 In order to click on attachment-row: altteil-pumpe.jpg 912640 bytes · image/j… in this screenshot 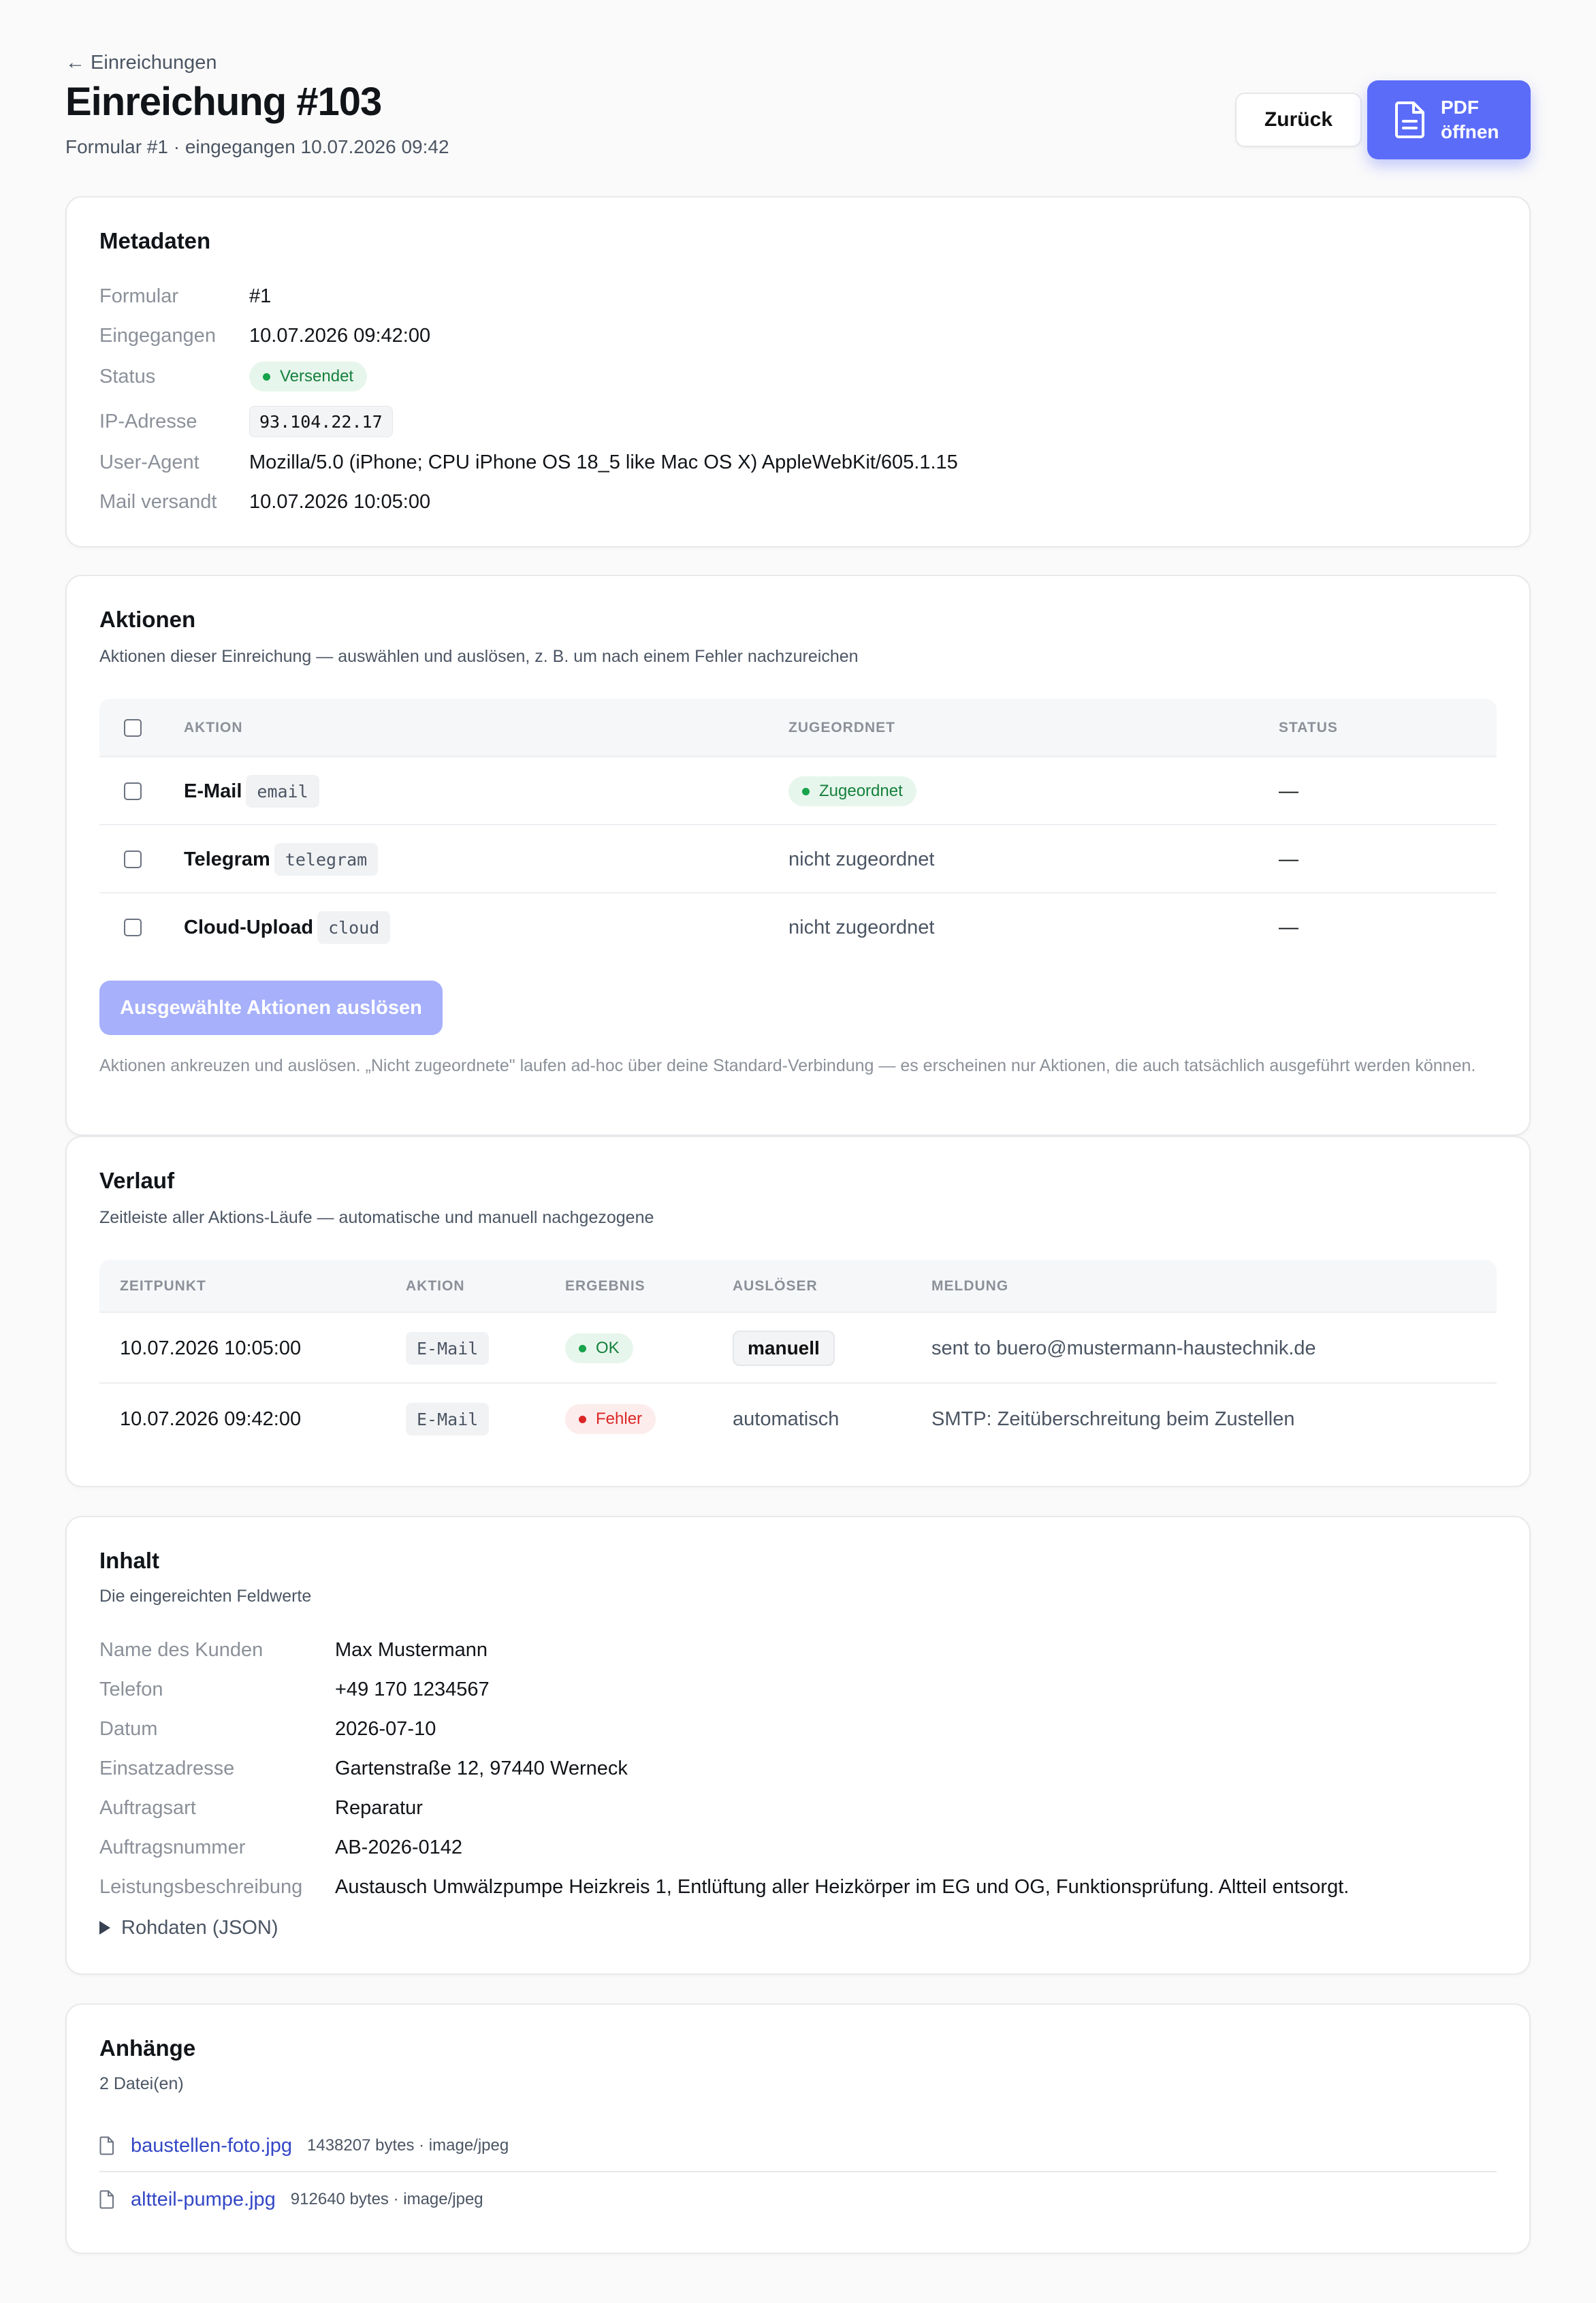, I will do `click(798, 2199)`.